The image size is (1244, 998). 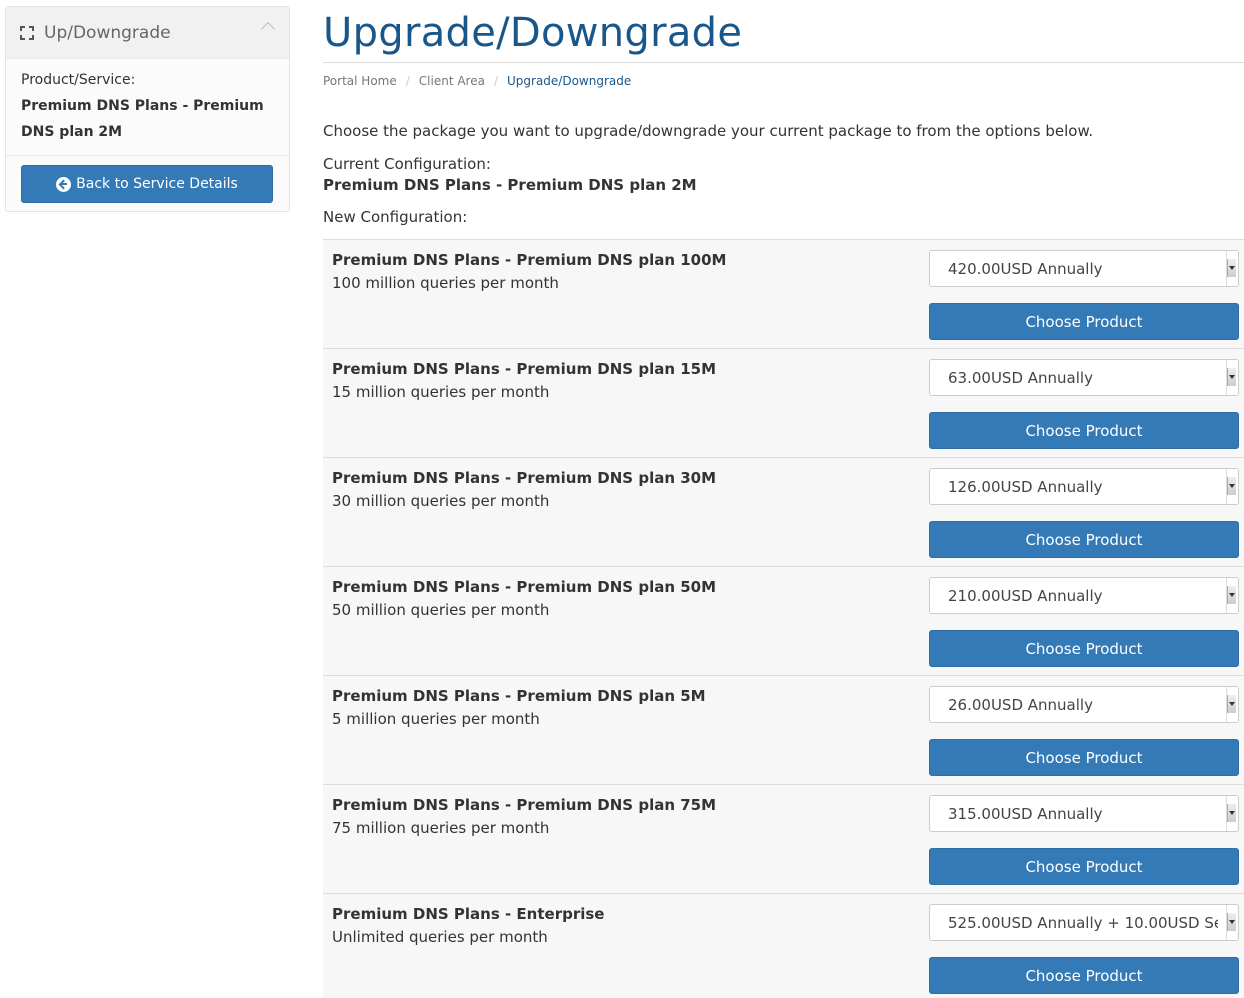 What do you see at coordinates (436, 719) in the screenshot?
I see `plan-description: 5 million queries per month` at bounding box center [436, 719].